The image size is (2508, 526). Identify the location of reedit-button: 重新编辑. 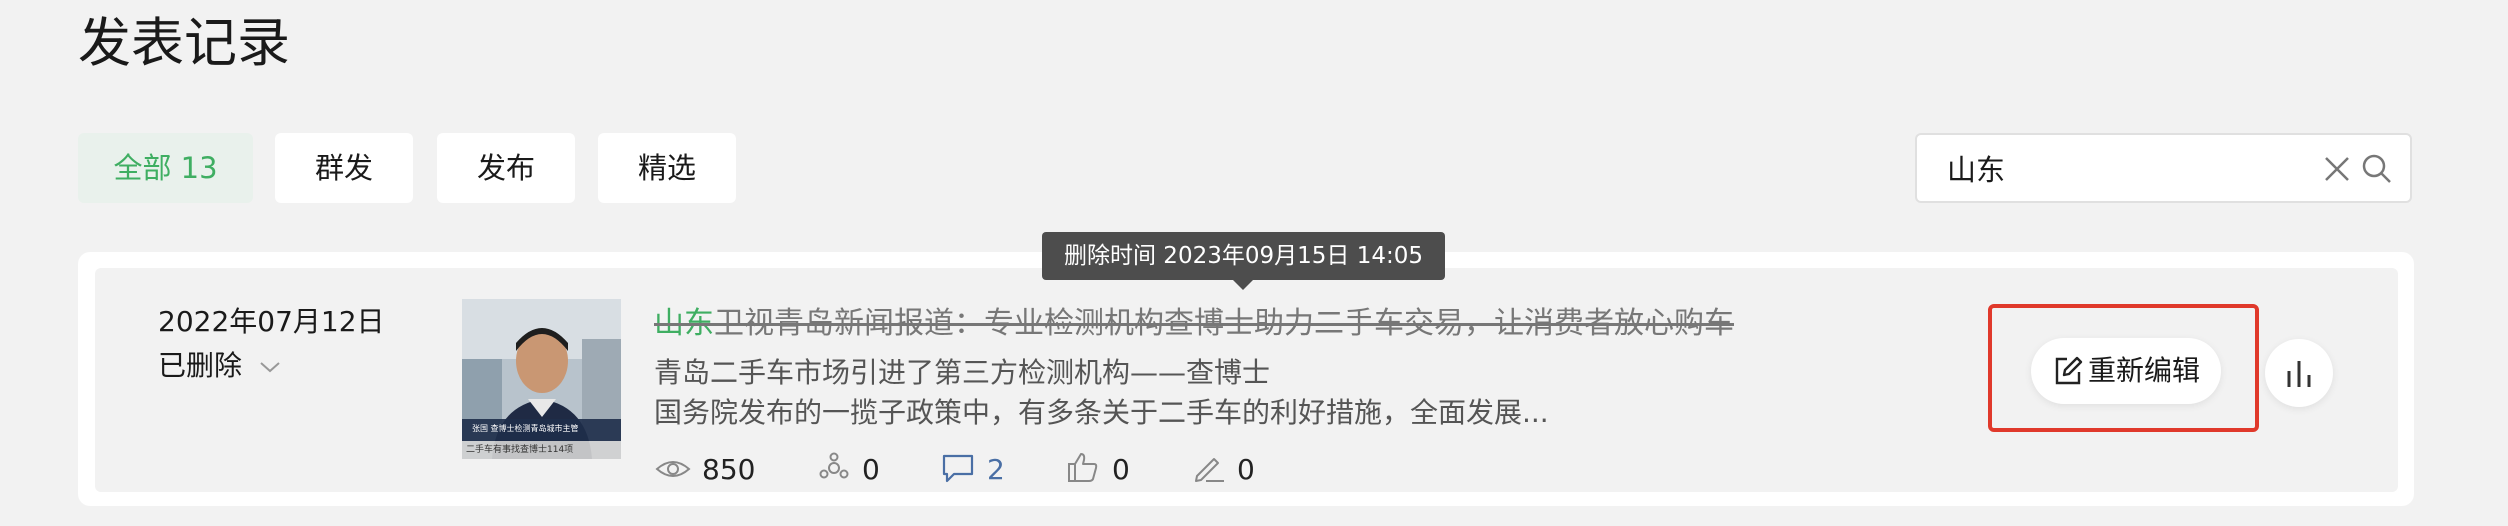
(2126, 371).